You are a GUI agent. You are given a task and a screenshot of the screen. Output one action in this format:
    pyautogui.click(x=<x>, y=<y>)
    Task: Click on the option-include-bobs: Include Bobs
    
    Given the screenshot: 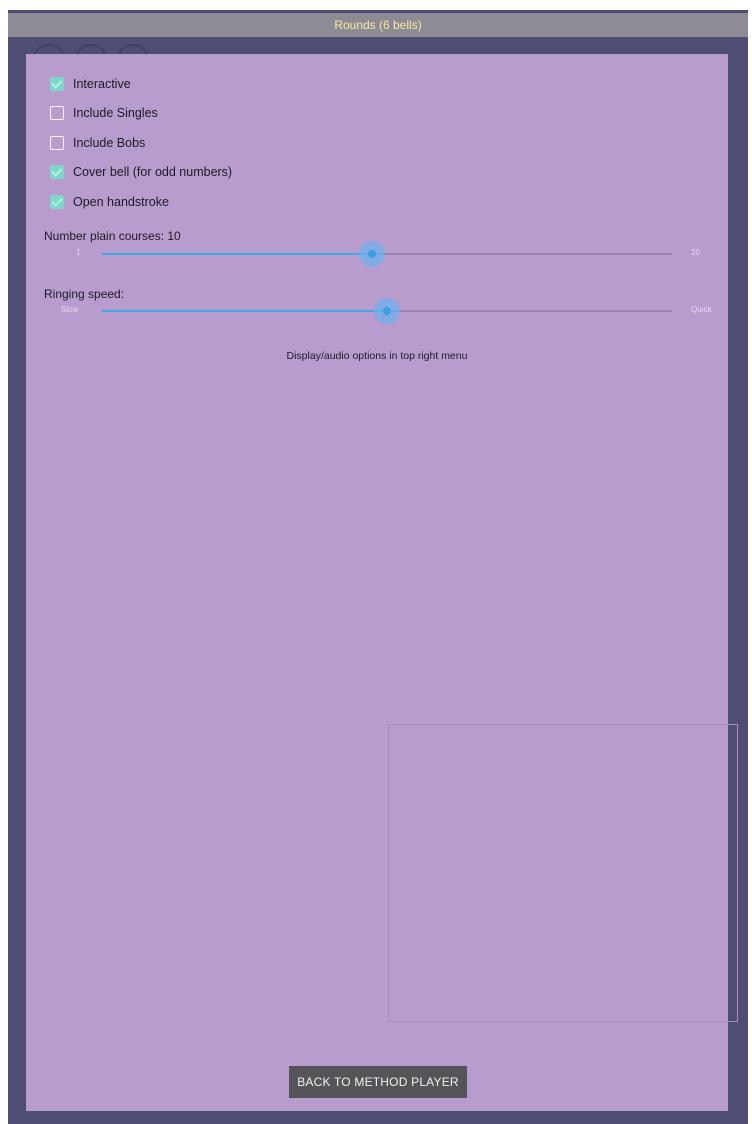 What is the action you would take?
    pyautogui.click(x=97, y=143)
    